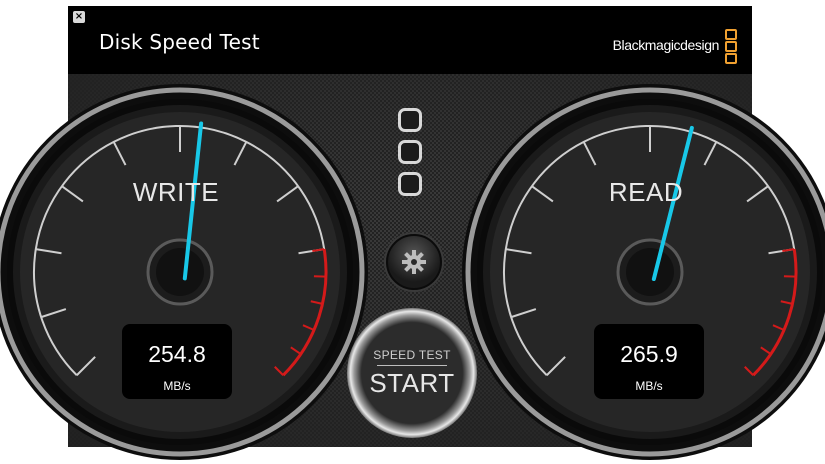 This screenshot has width=825, height=464. Describe the element at coordinates (649, 354) in the screenshot. I see `read-speed-value: 265.9` at that location.